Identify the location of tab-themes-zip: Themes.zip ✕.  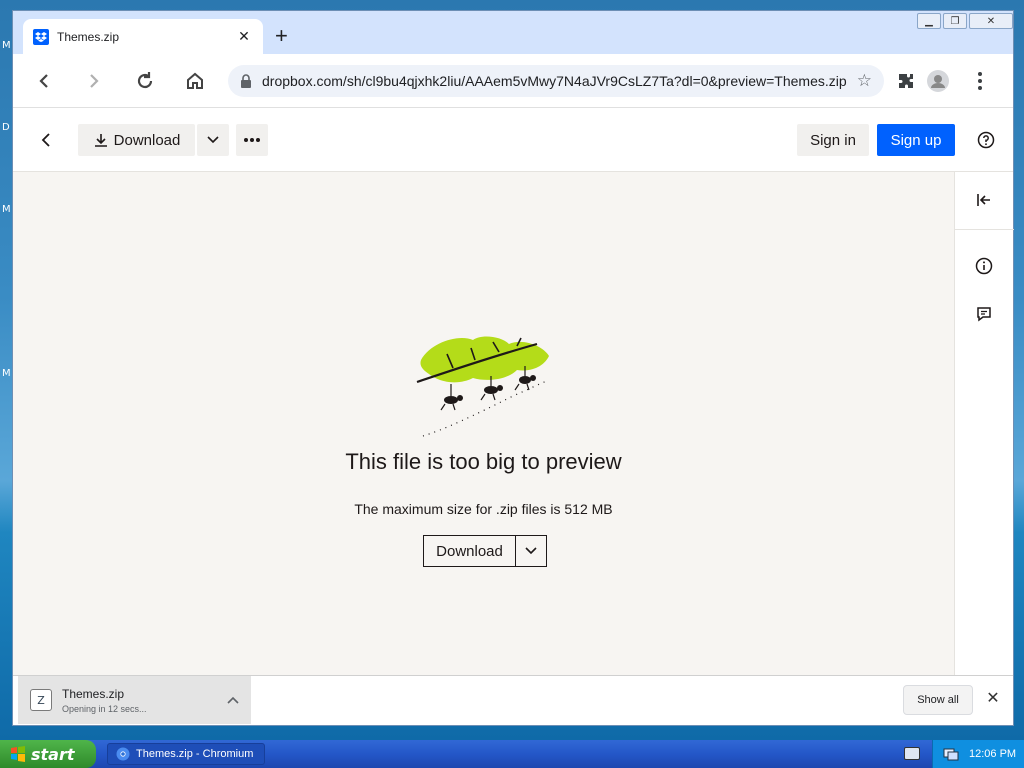
(143, 36).